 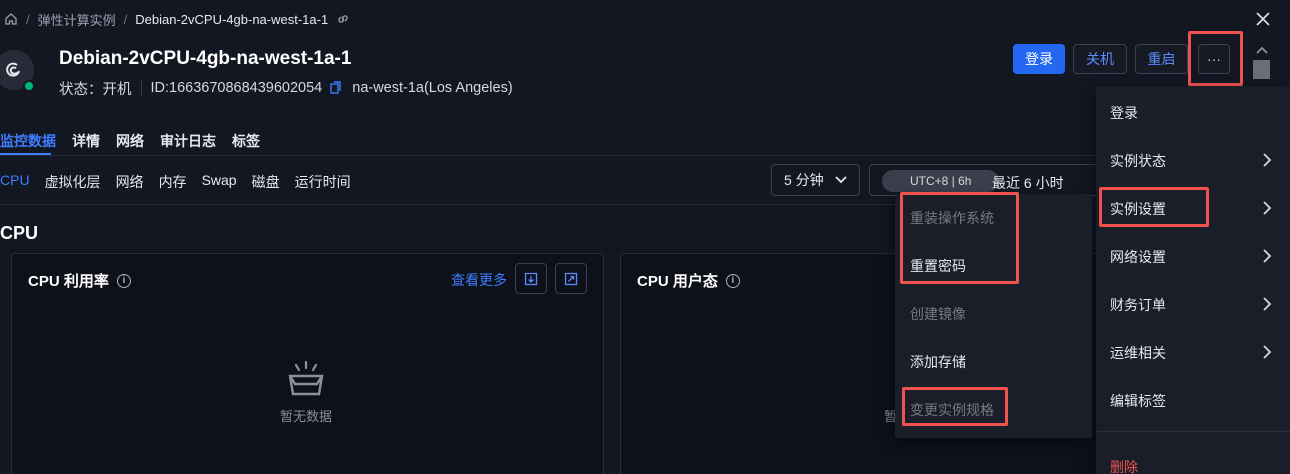 I want to click on subtab-uptime: 运行时间, so click(x=323, y=182).